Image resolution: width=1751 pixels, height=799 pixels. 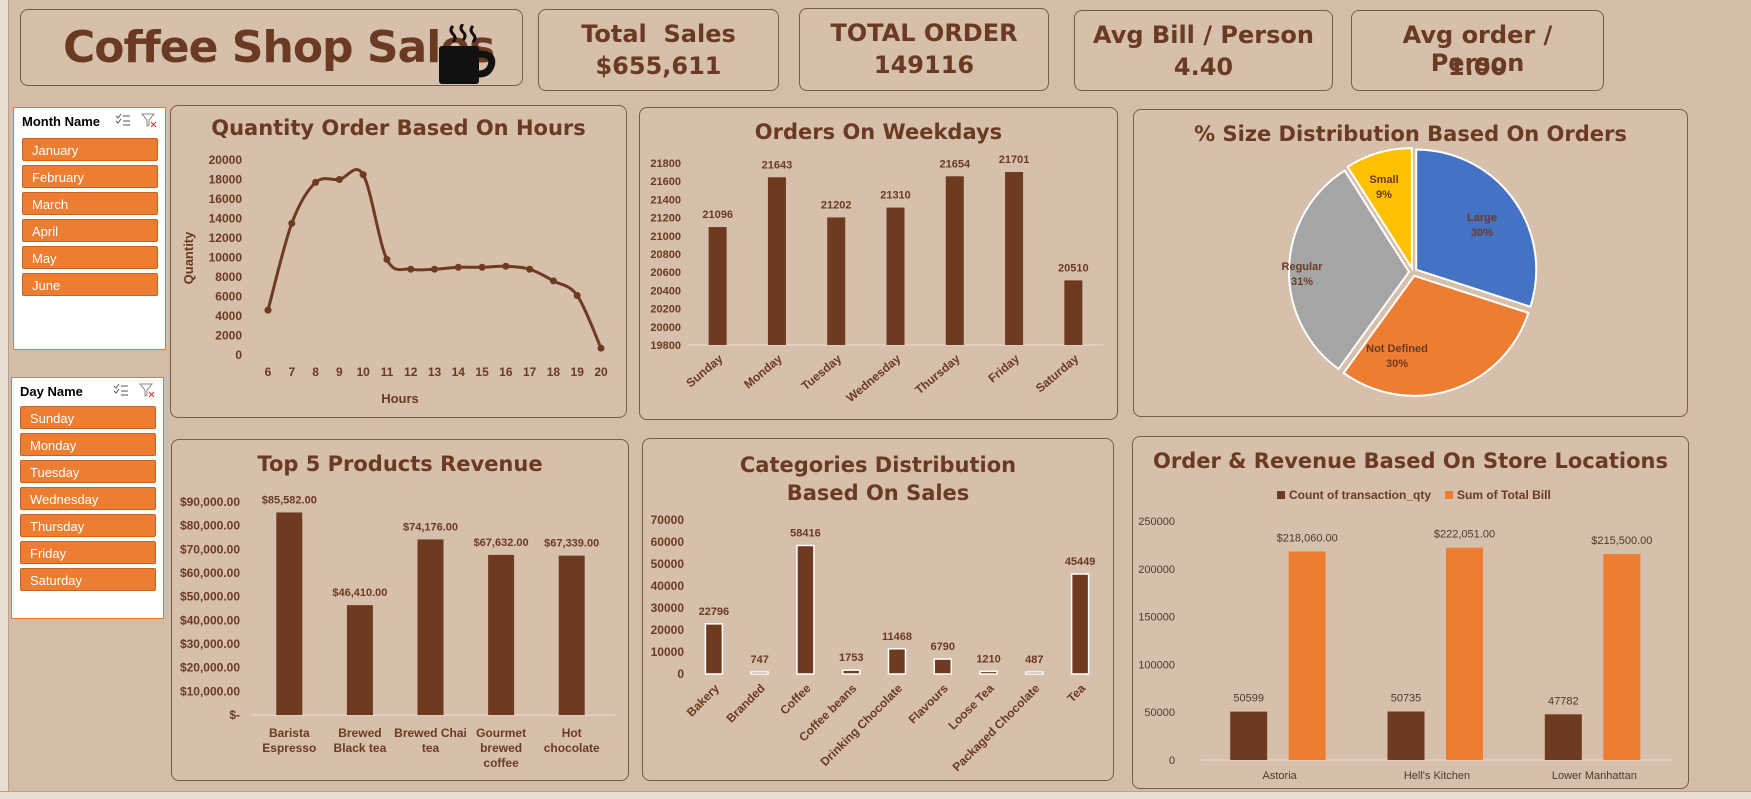 What do you see at coordinates (88, 552) in the screenshot?
I see `slicer-item-friday: Friday` at bounding box center [88, 552].